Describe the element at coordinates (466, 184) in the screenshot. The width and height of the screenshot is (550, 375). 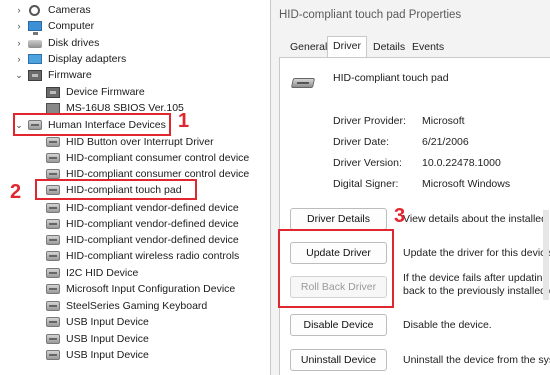
I see `digital-signer-value: Microsoft Windows` at that location.